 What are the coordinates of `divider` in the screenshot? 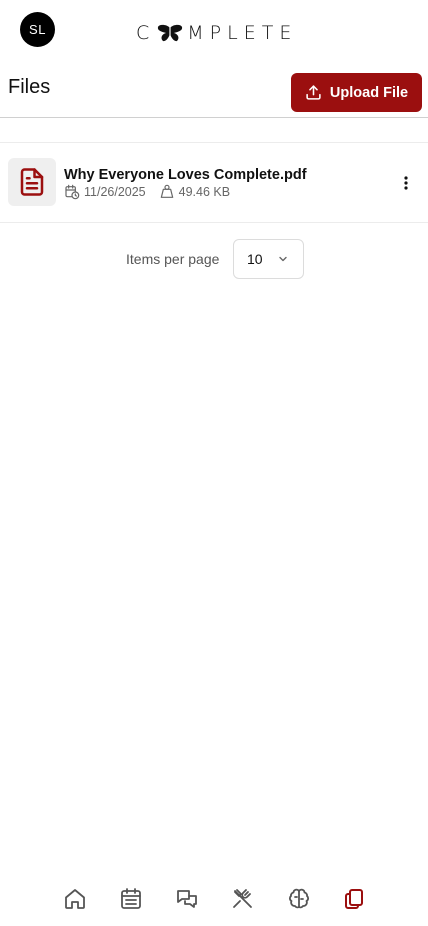 It's located at (214, 222).